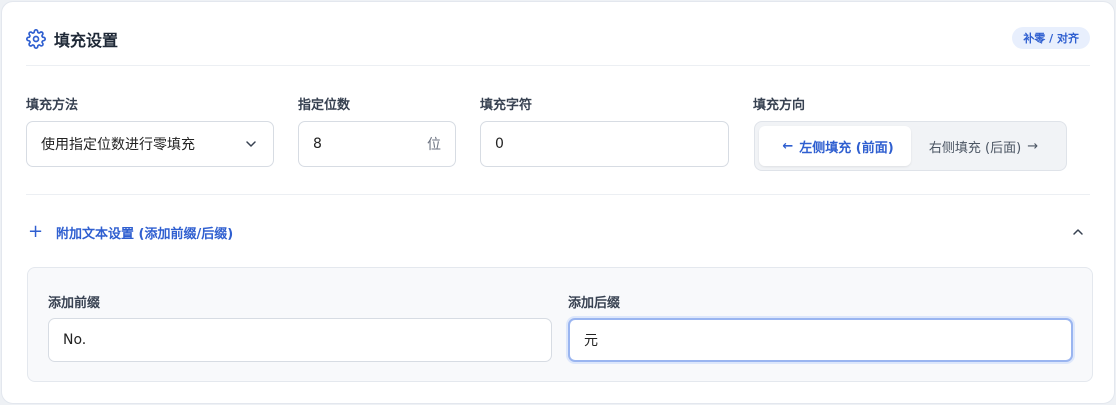  I want to click on direction-label: 填充方向, so click(779, 105).